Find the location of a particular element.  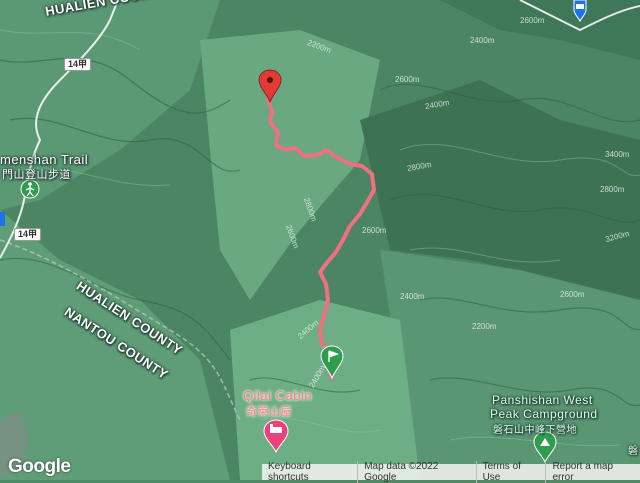

edge-pin-icon is located at coordinates (2, 219).